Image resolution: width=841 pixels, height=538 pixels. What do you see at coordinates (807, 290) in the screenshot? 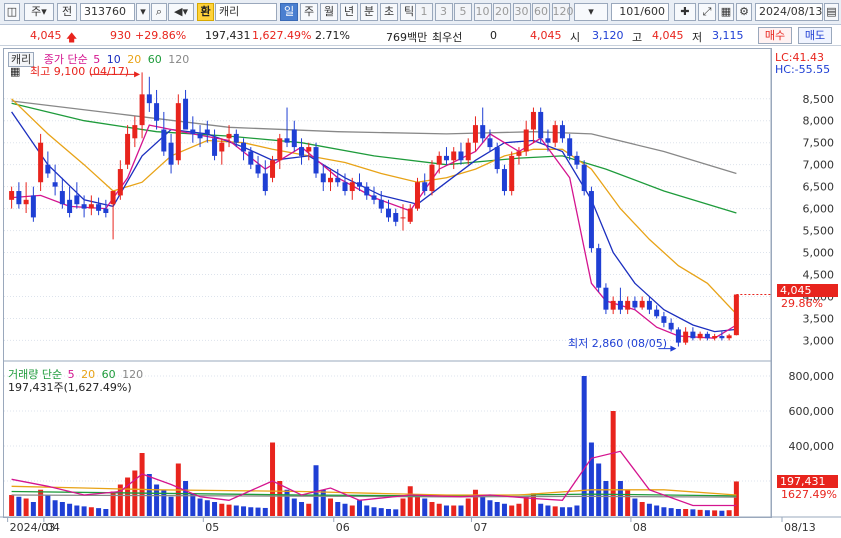
I see `last-price-tag: 4,045` at bounding box center [807, 290].